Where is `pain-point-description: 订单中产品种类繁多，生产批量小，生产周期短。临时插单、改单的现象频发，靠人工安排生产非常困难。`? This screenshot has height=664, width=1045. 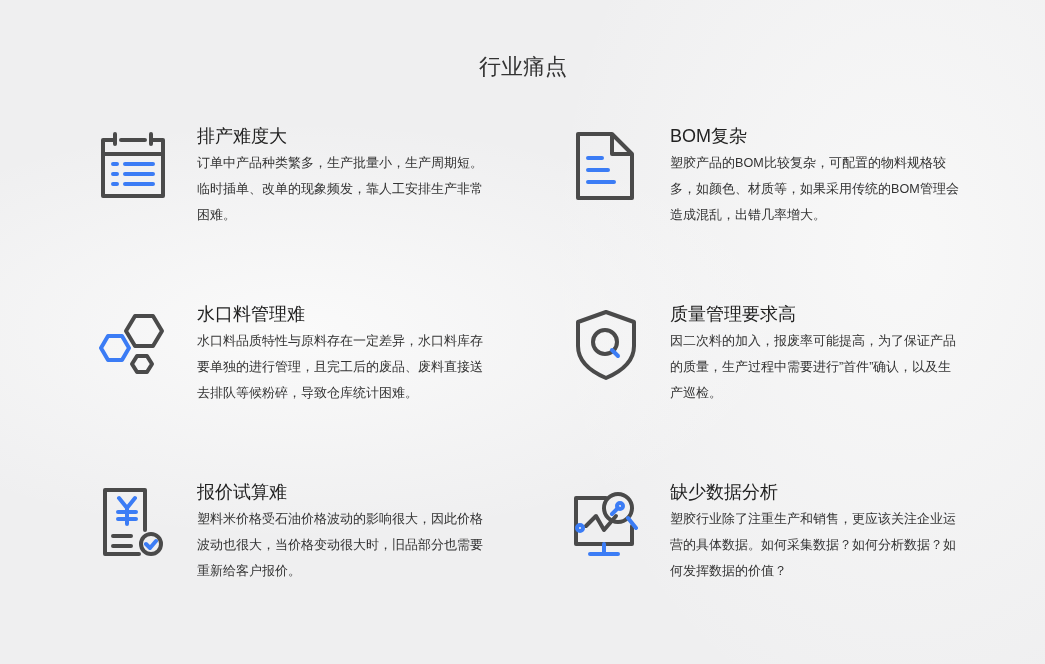 pain-point-description: 订单中产品种类繁多，生产批量小，生产周期短。临时插单、改单的现象频发，靠人工安排生产非常困难。 is located at coordinates (340, 189).